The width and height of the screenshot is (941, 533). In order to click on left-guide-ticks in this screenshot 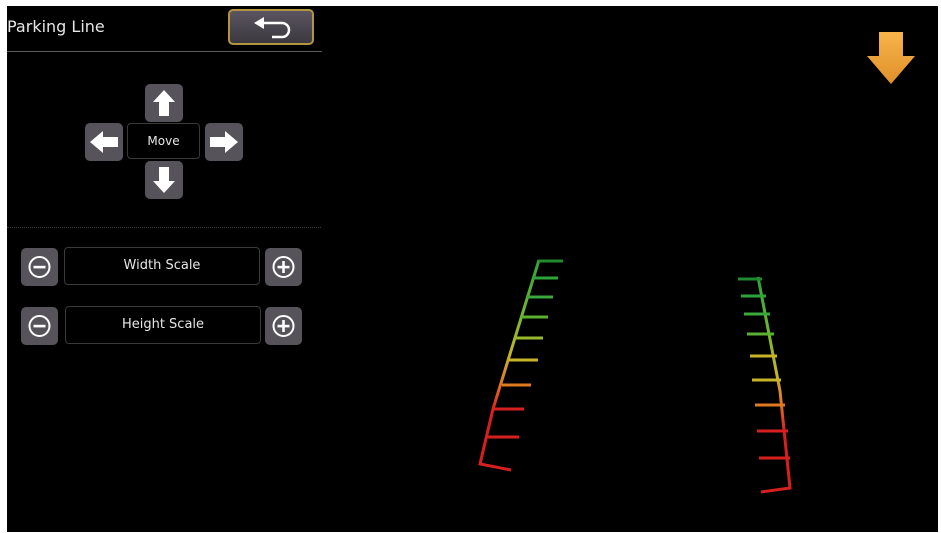, I will do `click(525, 349)`.